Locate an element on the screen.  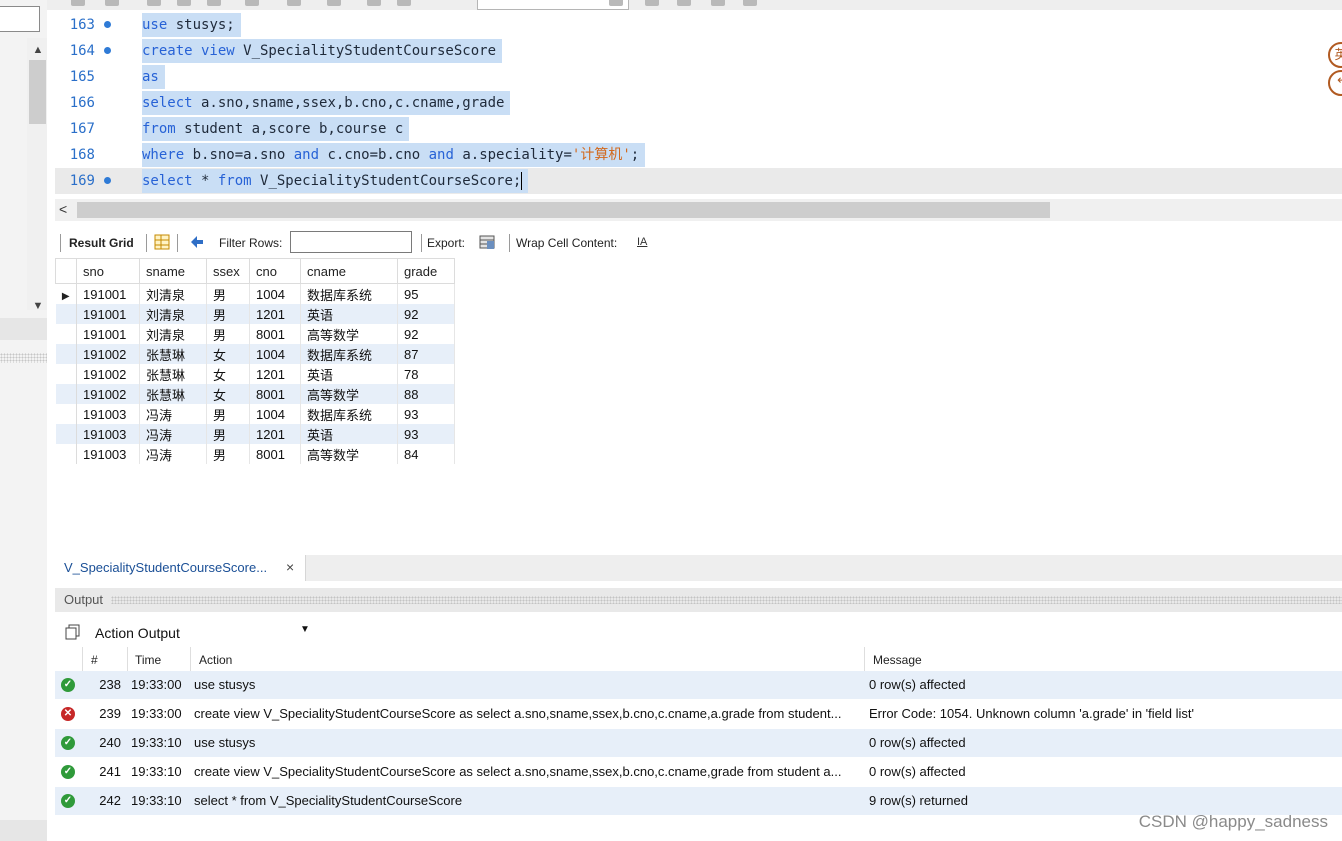
wrap-toggle-icon: IA is located at coordinates (642, 242).